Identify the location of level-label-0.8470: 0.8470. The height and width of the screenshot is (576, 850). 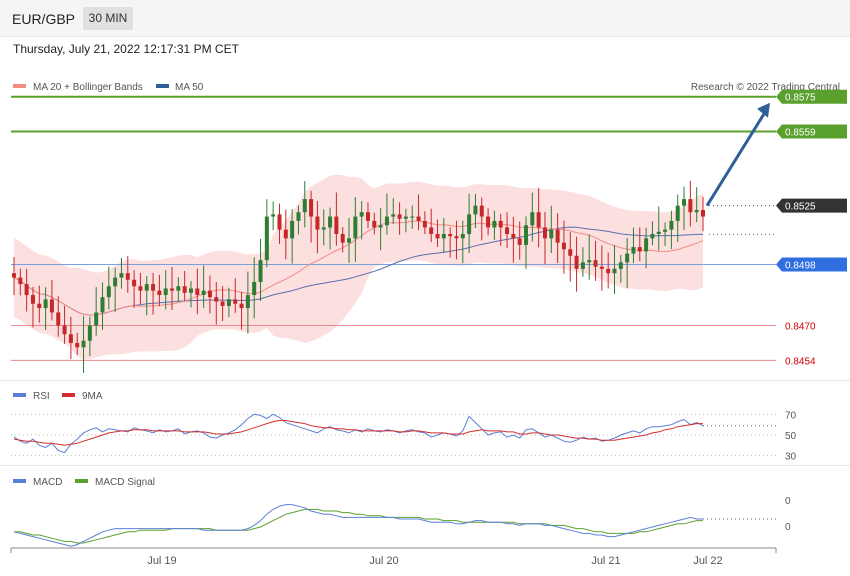
(800, 327).